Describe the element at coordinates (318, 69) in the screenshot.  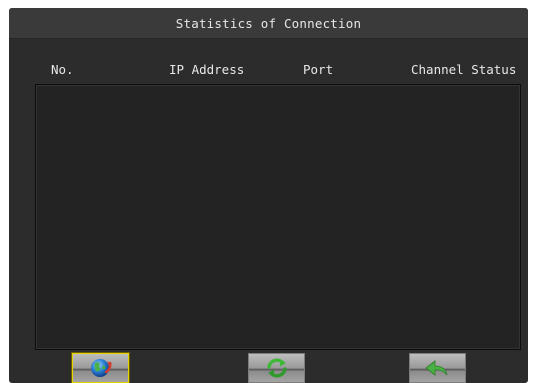
I see `column-header-port: Port` at that location.